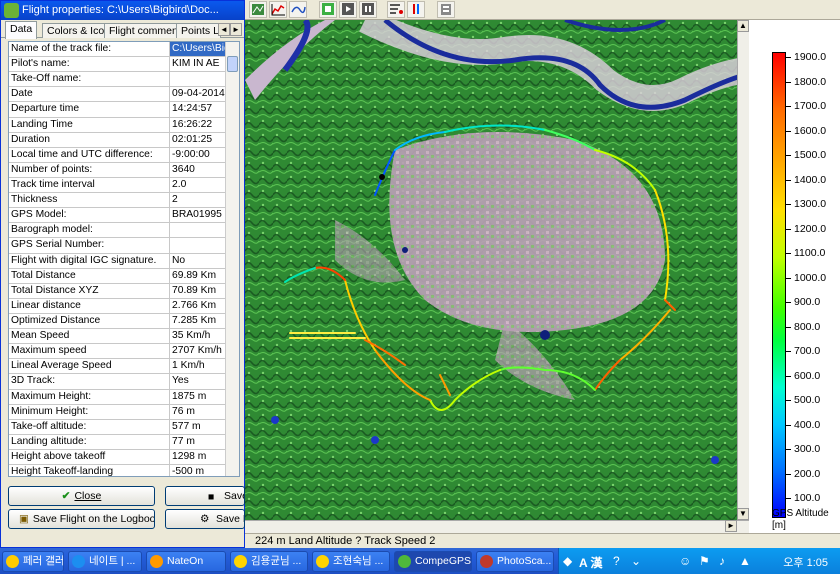  I want to click on chevron-up-icon: ▲, so click(745, 561).